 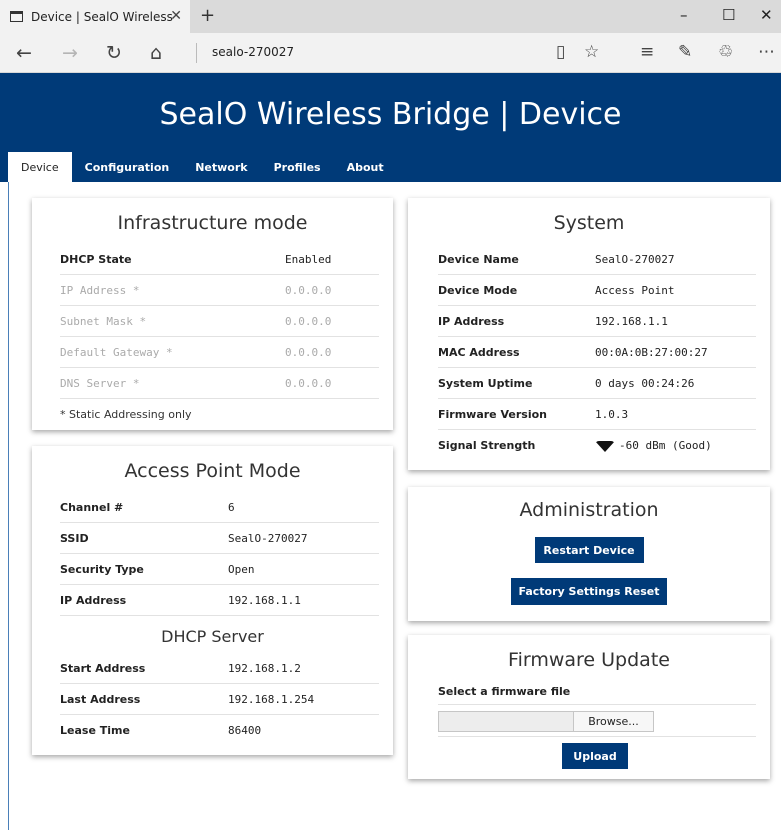 I want to click on new-tab-icon: +, so click(x=207, y=15).